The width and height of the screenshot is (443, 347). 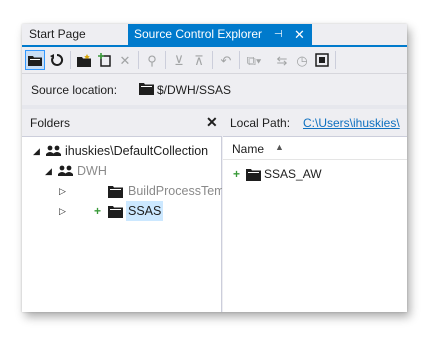 I want to click on folders-header: Folders ✕, so click(x=122, y=123).